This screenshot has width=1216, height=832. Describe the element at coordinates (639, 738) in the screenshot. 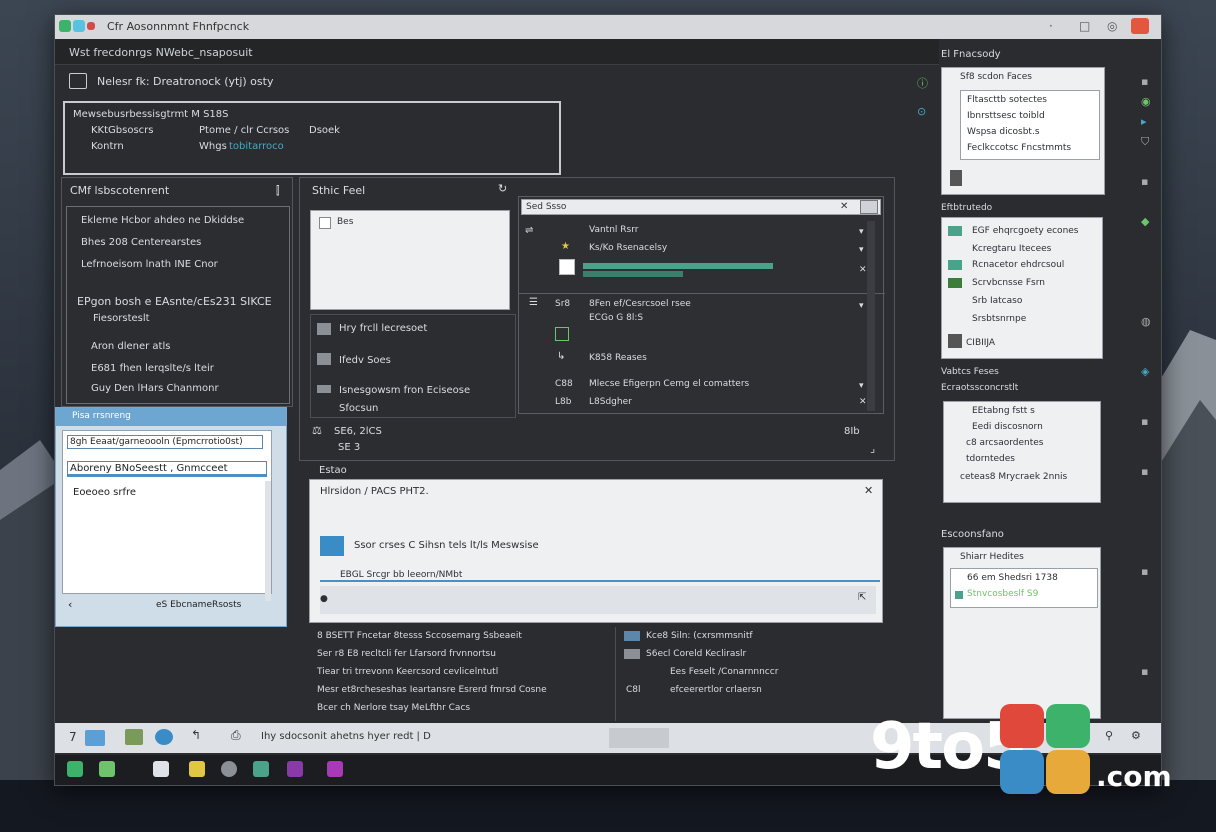

I see `status-field` at that location.